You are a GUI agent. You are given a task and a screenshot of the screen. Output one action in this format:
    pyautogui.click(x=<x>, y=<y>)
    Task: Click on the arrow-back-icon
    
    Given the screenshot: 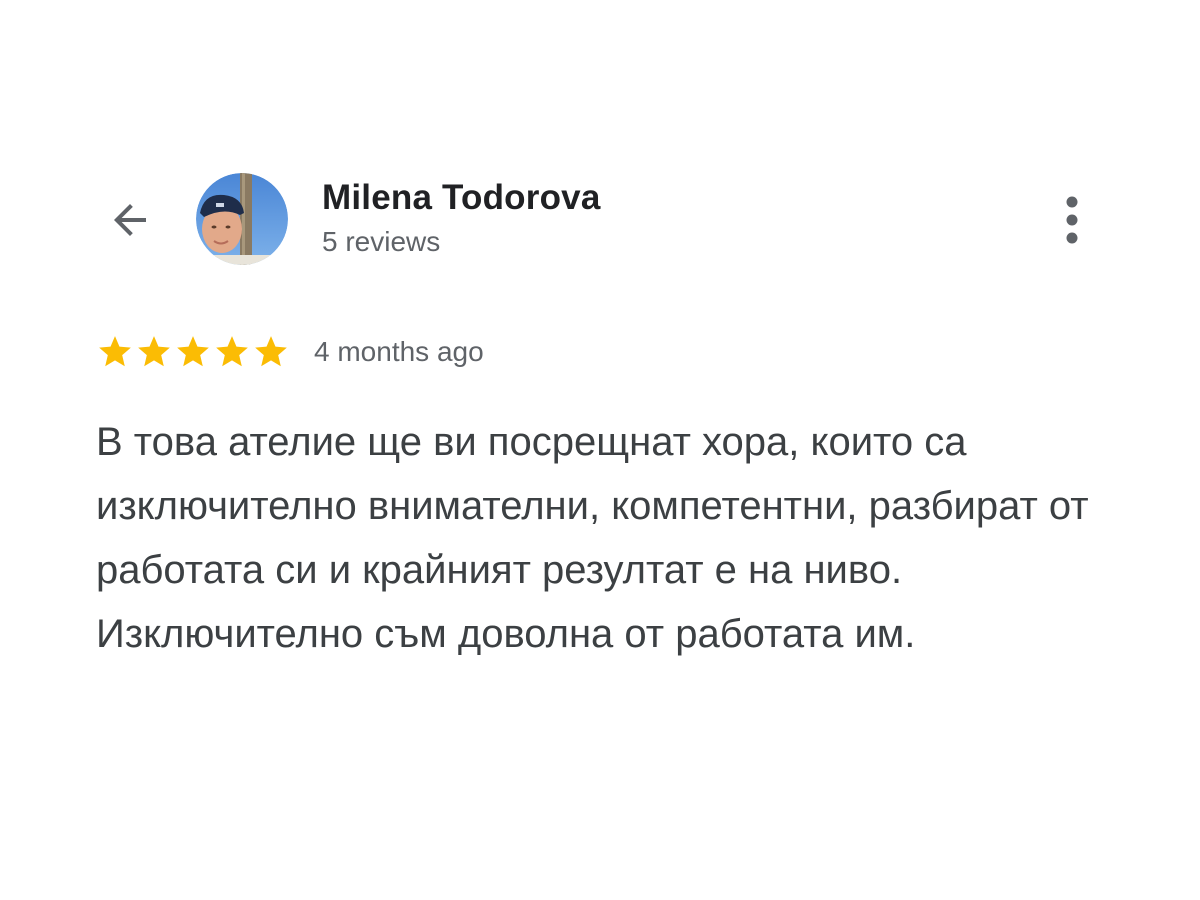 What is the action you would take?
    pyautogui.click(x=130, y=220)
    